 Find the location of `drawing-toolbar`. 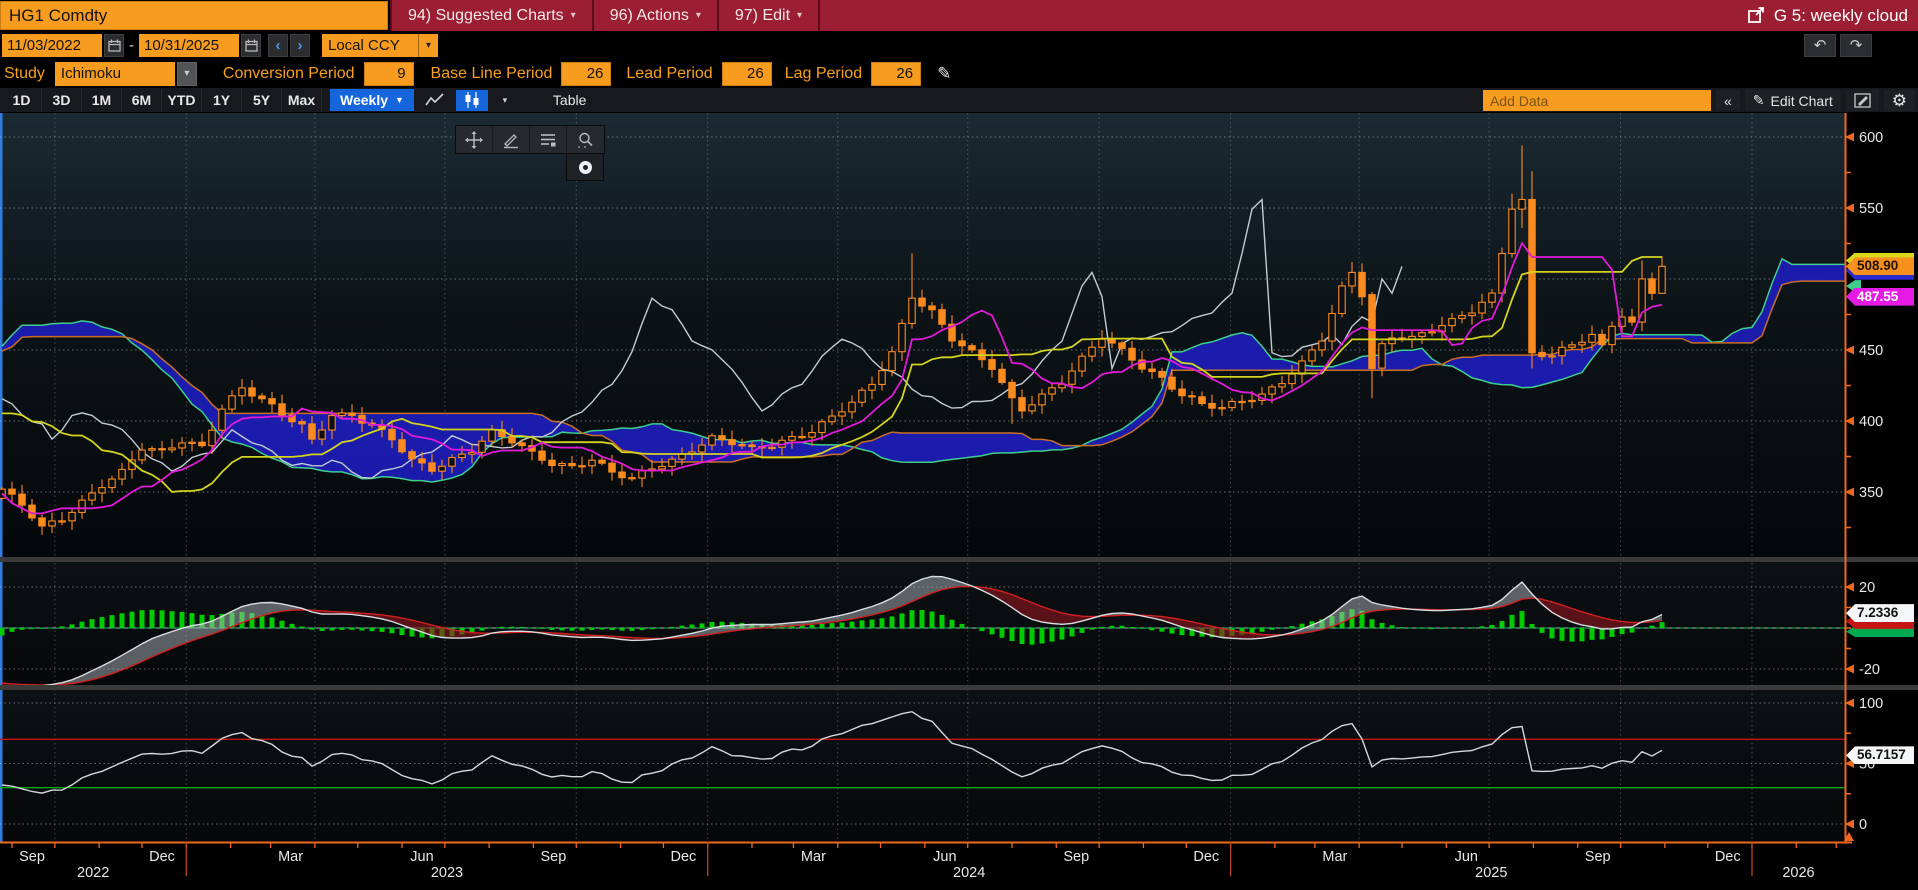

drawing-toolbar is located at coordinates (530, 139).